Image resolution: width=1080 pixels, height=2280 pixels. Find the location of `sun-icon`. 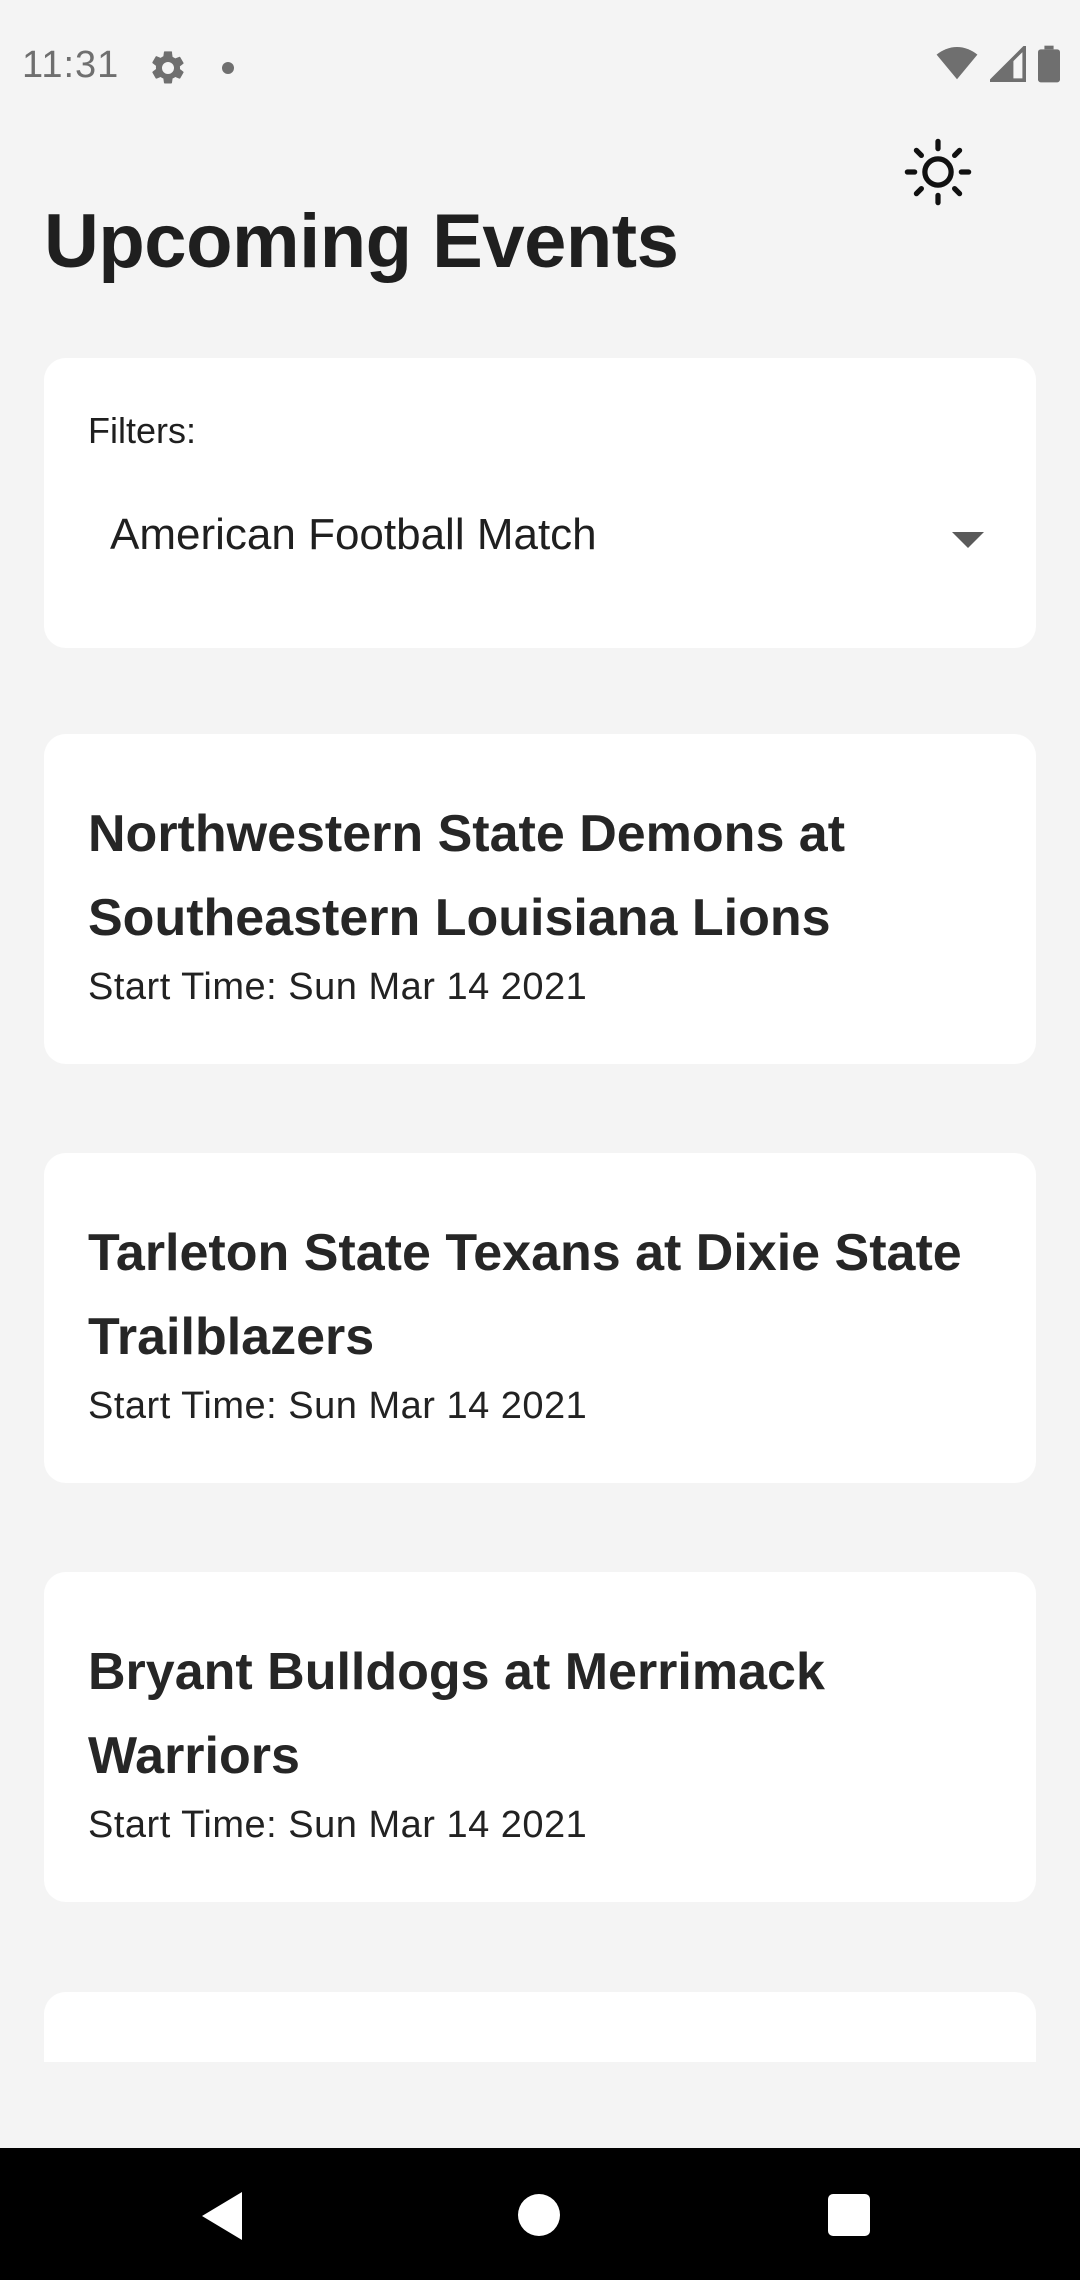

sun-icon is located at coordinates (938, 172).